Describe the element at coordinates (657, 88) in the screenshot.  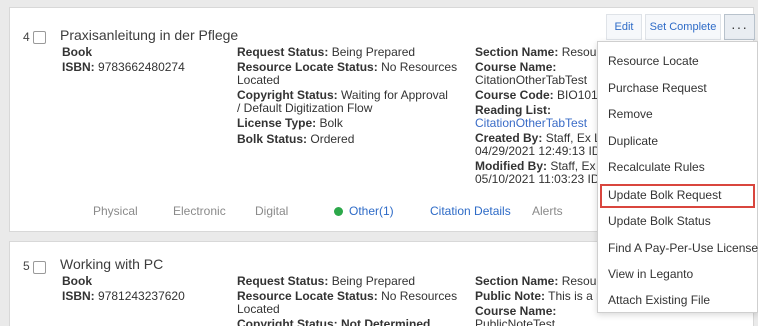
I see `menu-item-purchase-request: Purchase Request` at that location.